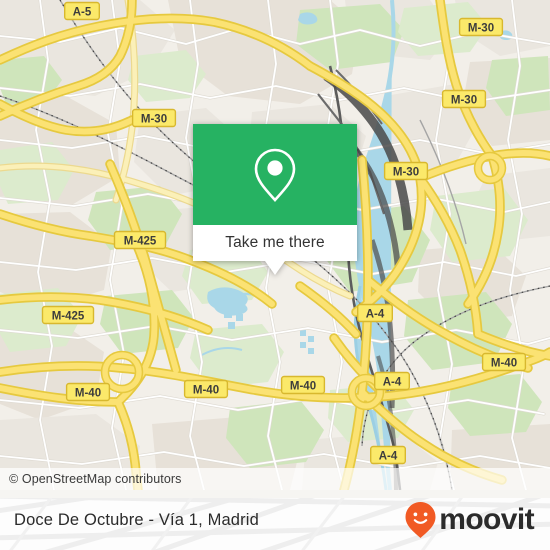 This screenshot has height=550, width=550. What do you see at coordinates (486, 519) in the screenshot?
I see `moovit-wordmark: moovit` at bounding box center [486, 519].